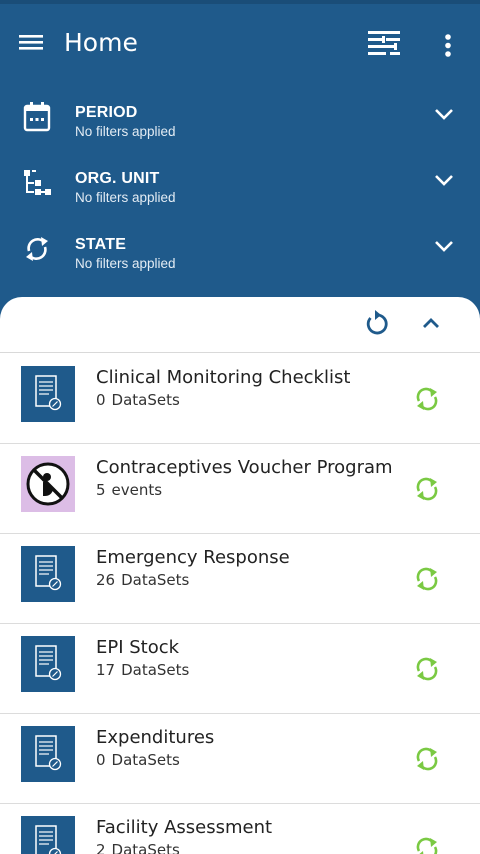 Image resolution: width=480 pixels, height=854 pixels. I want to click on filter-state-status: No filters applied, so click(125, 263).